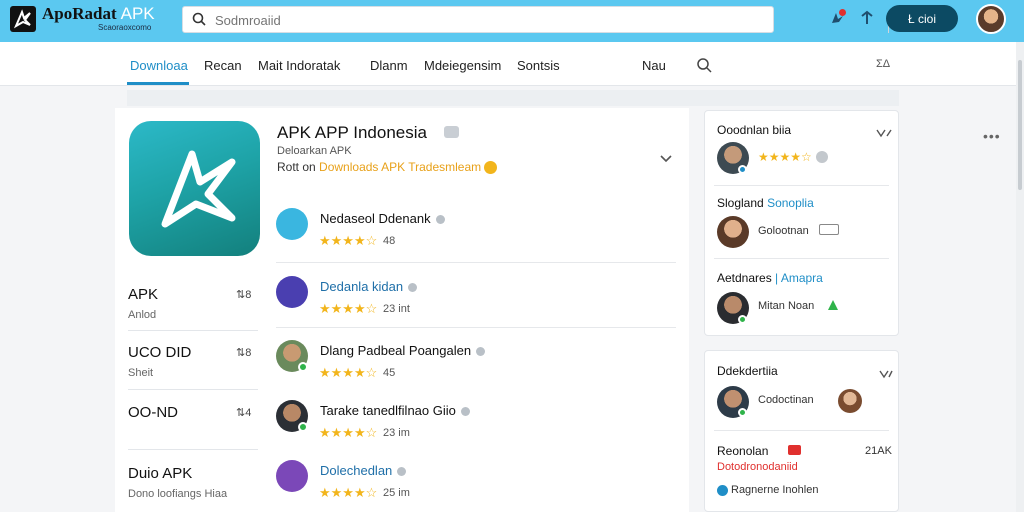 This screenshot has height=512, width=1024. Describe the element at coordinates (783, 231) in the screenshot. I see `user-name: Golootnan` at that location.